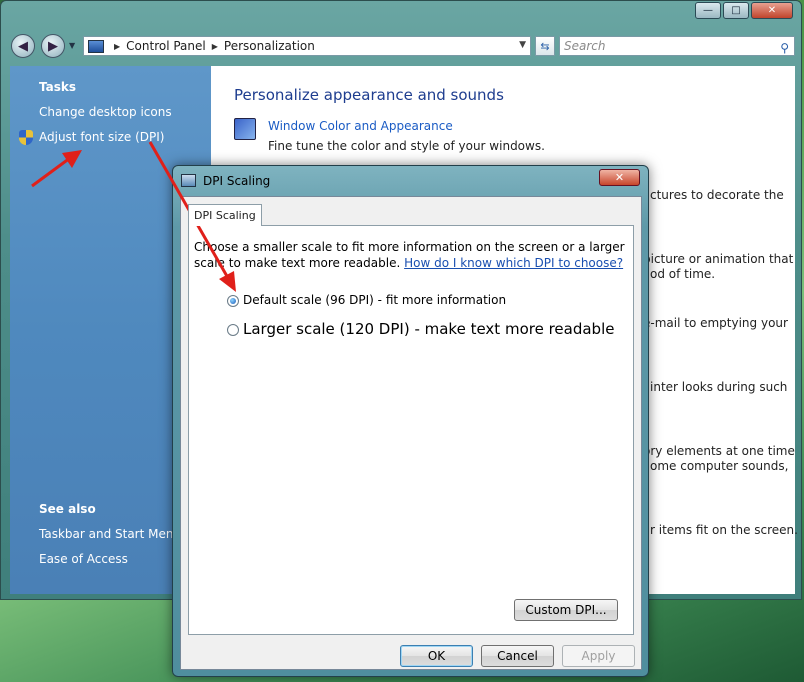  What do you see at coordinates (719, 451) in the screenshot?
I see `obscured-text: ory elements at one time` at bounding box center [719, 451].